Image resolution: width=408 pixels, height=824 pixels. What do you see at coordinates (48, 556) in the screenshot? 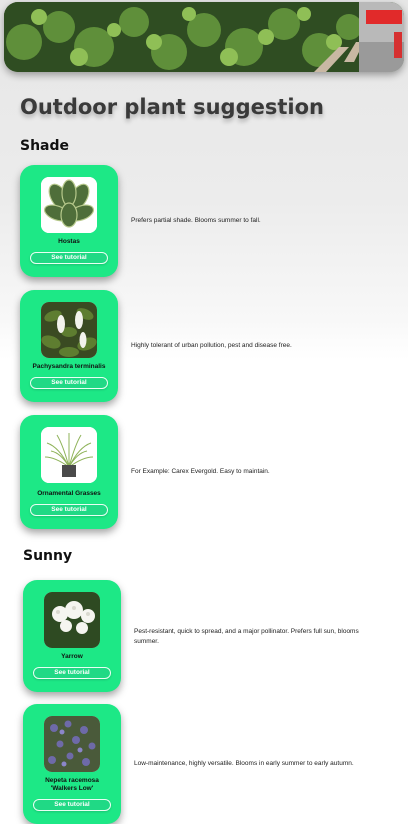
I see `section-title-sunny: Sunny` at bounding box center [48, 556].